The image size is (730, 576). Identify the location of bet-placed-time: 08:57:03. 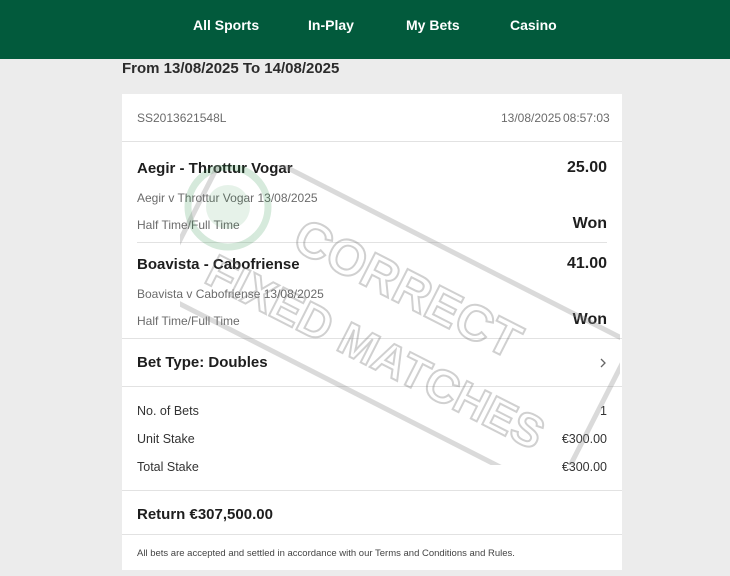
(586, 118).